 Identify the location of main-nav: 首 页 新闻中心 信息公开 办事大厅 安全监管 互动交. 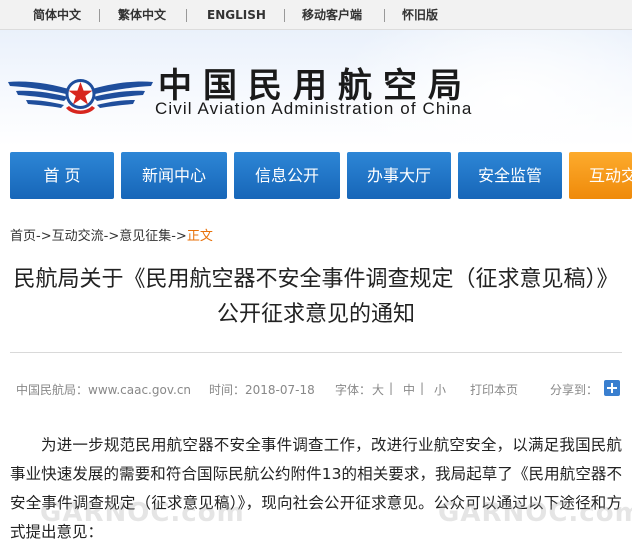
(316, 175).